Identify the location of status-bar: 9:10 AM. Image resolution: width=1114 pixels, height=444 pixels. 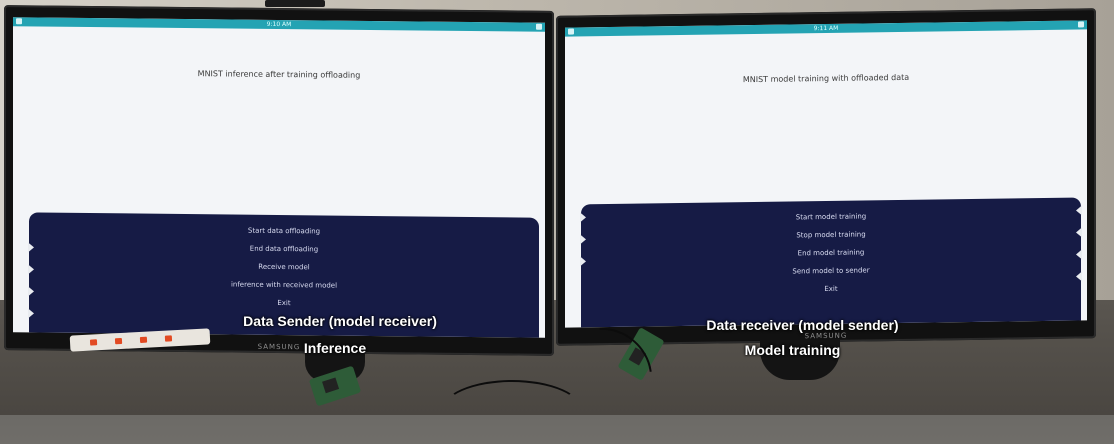
(279, 24).